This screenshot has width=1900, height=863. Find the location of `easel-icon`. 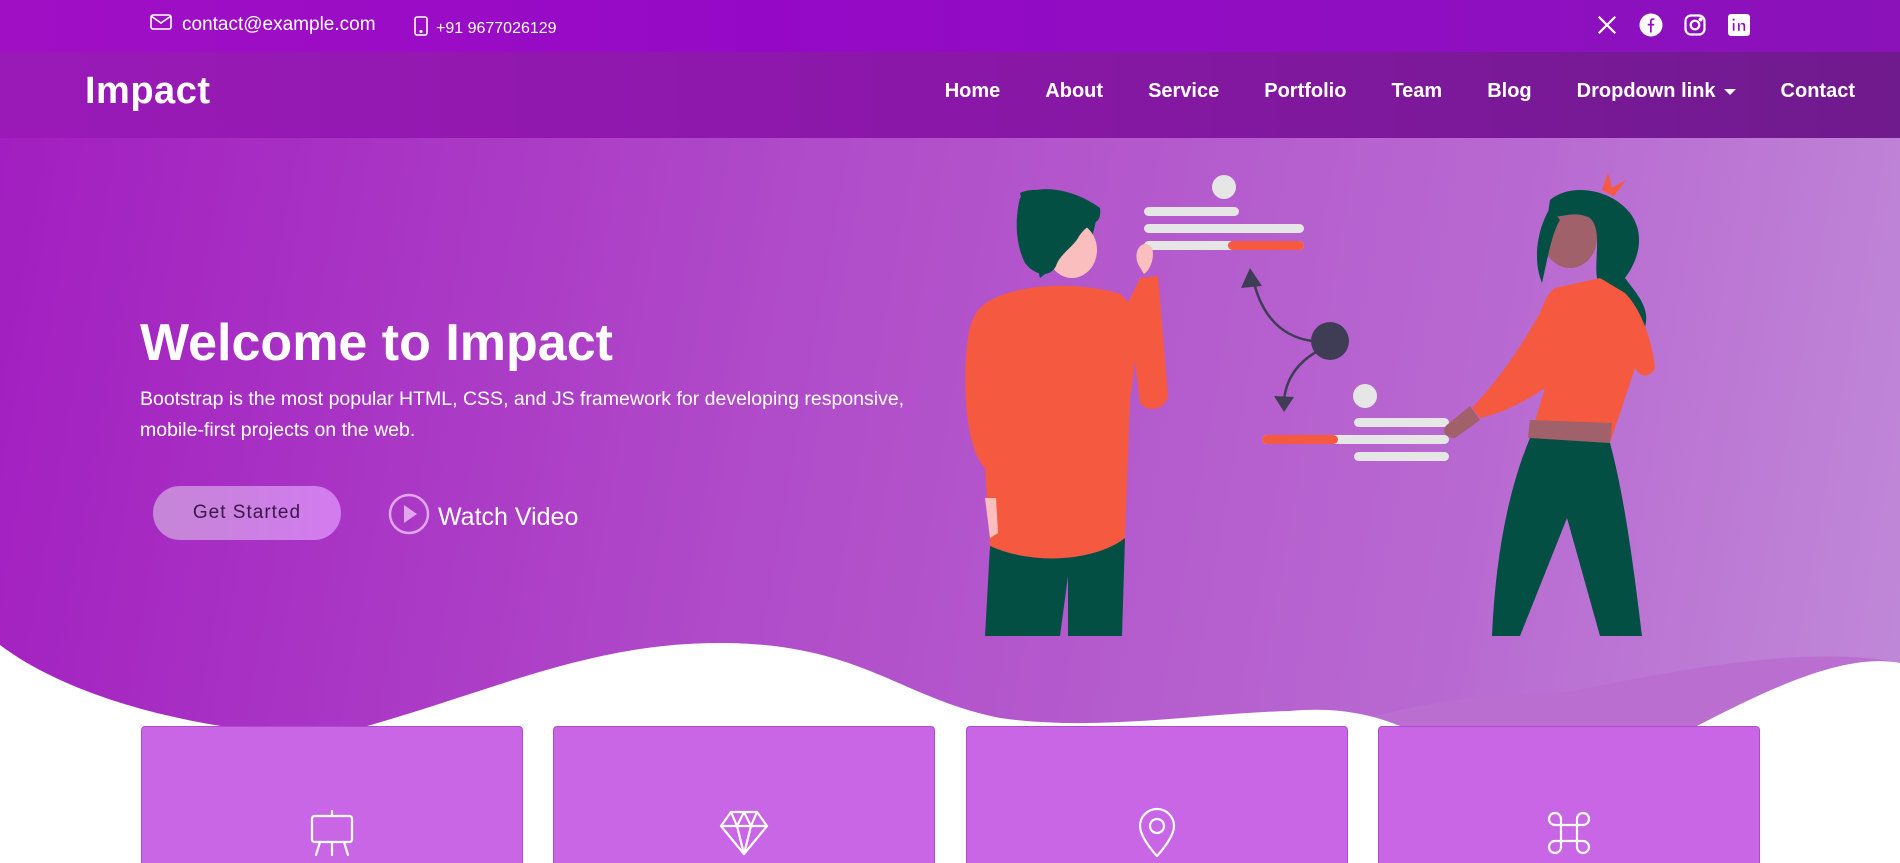

easel-icon is located at coordinates (332, 833).